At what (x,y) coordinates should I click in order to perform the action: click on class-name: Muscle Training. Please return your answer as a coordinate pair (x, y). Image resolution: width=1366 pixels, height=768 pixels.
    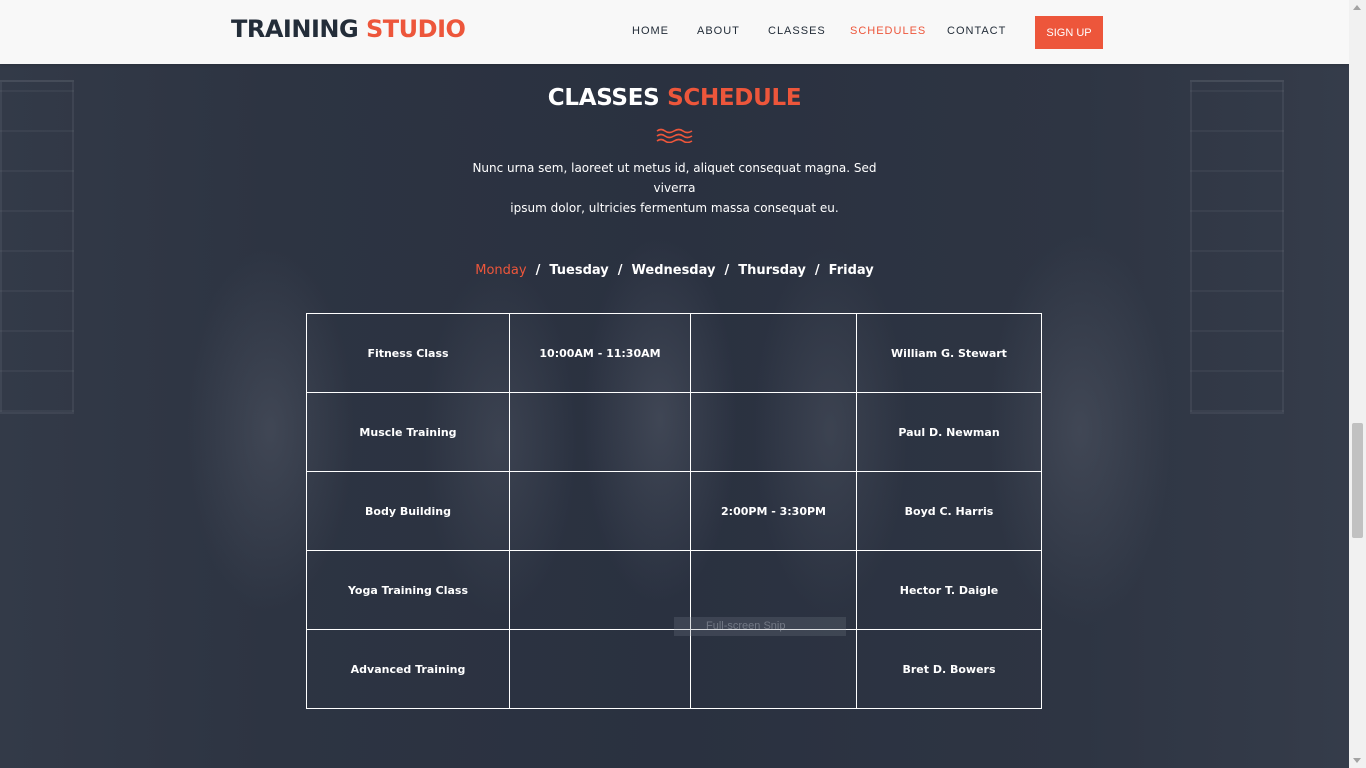
    Looking at the image, I should click on (408, 432).